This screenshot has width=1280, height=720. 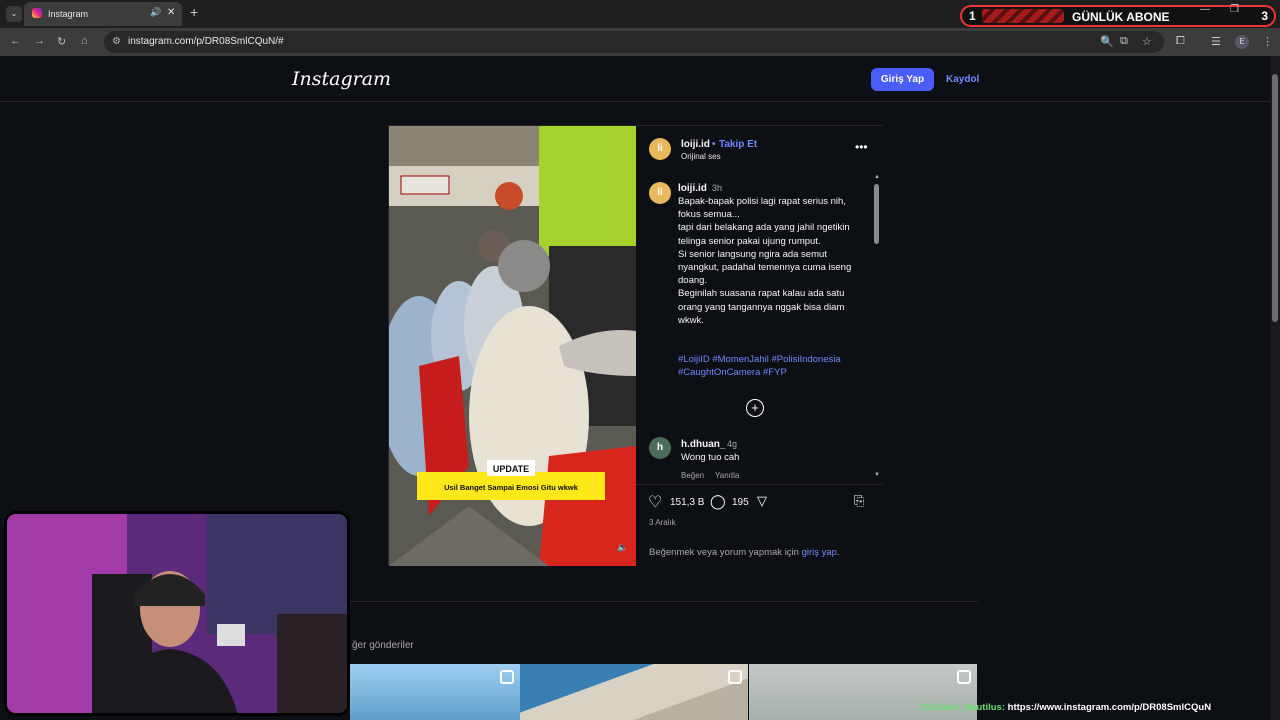 What do you see at coordinates (877, 475) in the screenshot?
I see `scroll-down-icon: ▼` at bounding box center [877, 475].